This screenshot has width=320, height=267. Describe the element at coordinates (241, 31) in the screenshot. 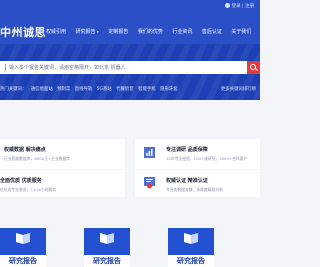

I see `nav-item-about: 关于我们` at that location.